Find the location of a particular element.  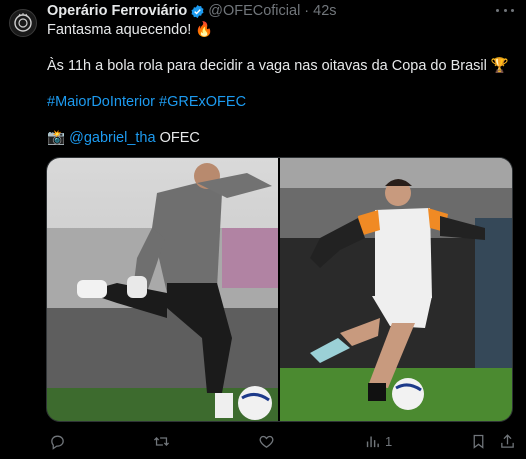

post-time: 42s is located at coordinates (324, 11).